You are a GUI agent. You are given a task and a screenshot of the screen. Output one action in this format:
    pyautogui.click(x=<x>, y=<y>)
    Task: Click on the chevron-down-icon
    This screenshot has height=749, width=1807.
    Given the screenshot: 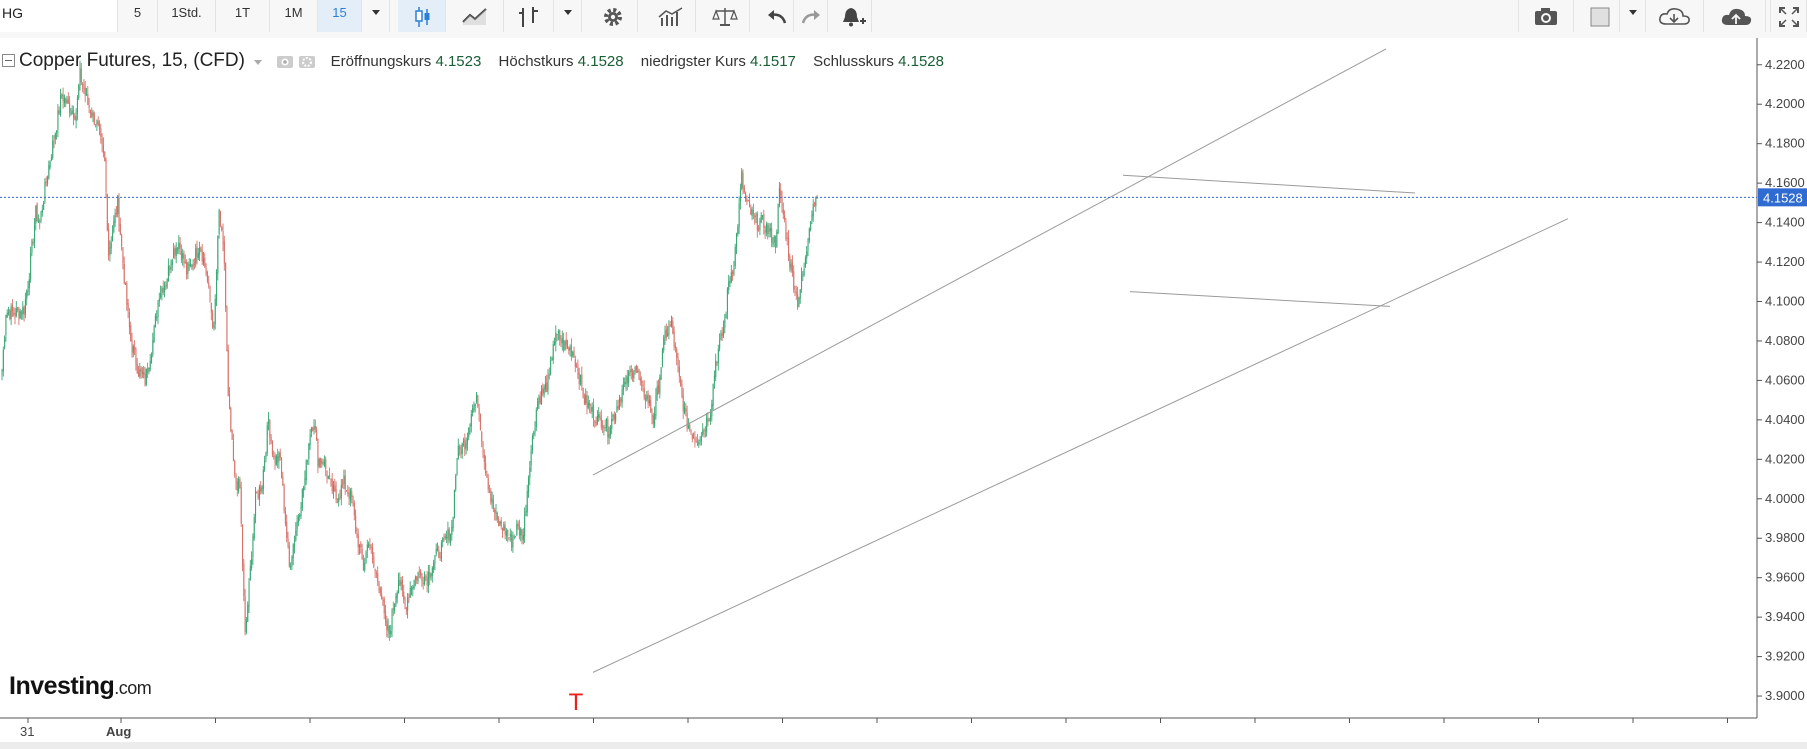 What is the action you would take?
    pyautogui.click(x=258, y=62)
    